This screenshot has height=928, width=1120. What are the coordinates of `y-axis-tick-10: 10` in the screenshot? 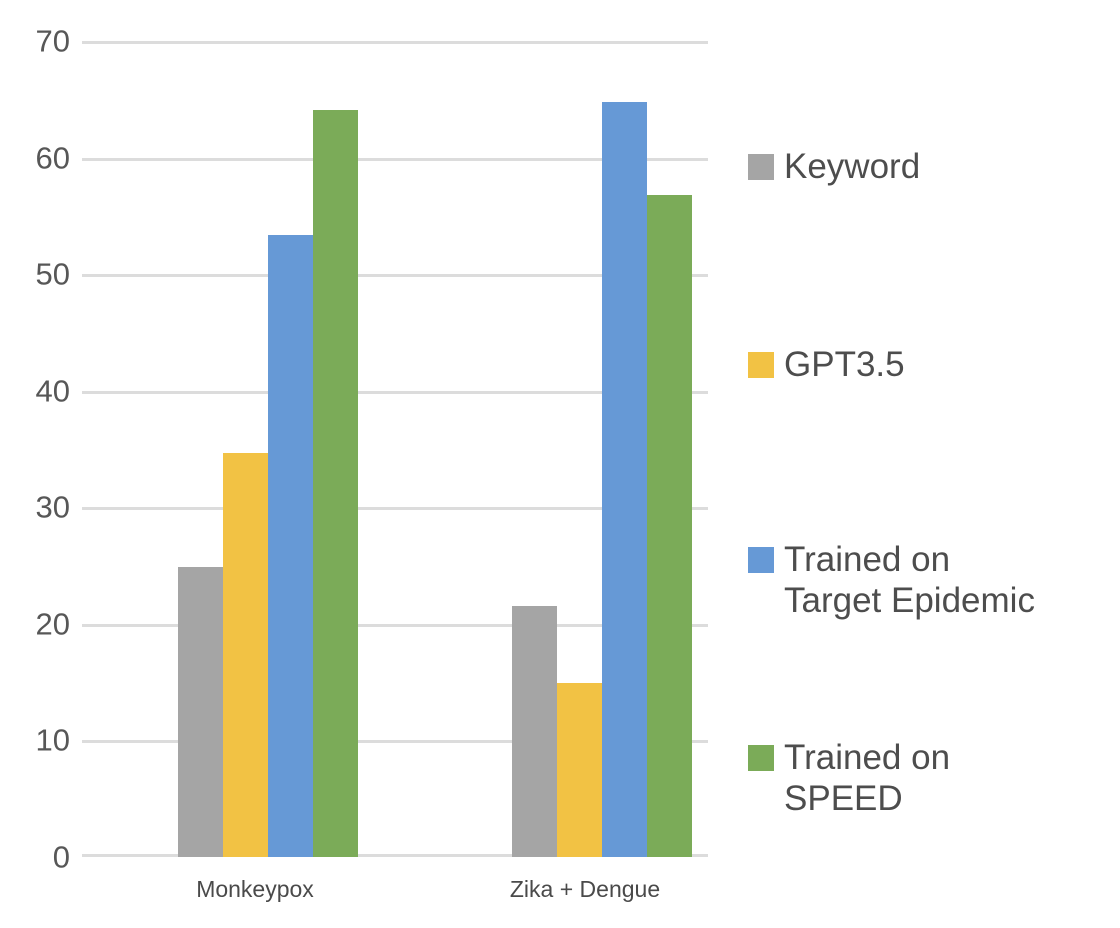 It's located at (52, 740).